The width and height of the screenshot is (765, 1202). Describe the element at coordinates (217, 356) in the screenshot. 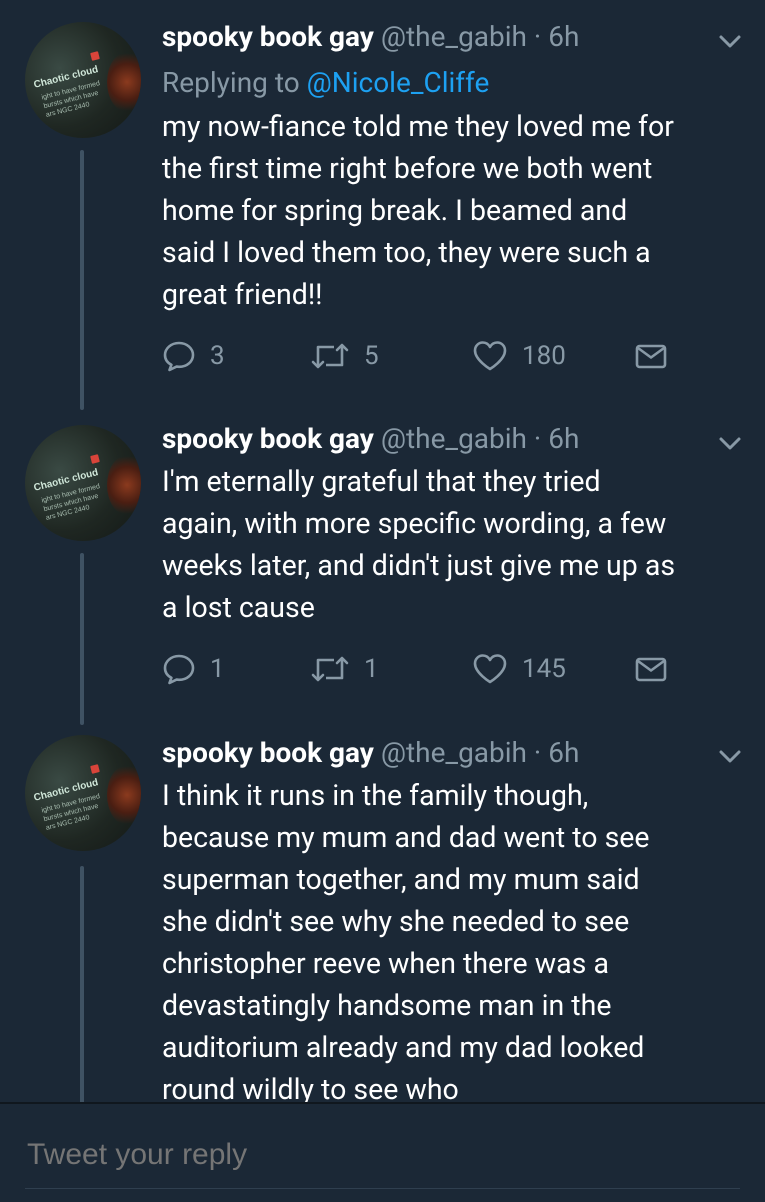

I see `reply-count: 3` at that location.